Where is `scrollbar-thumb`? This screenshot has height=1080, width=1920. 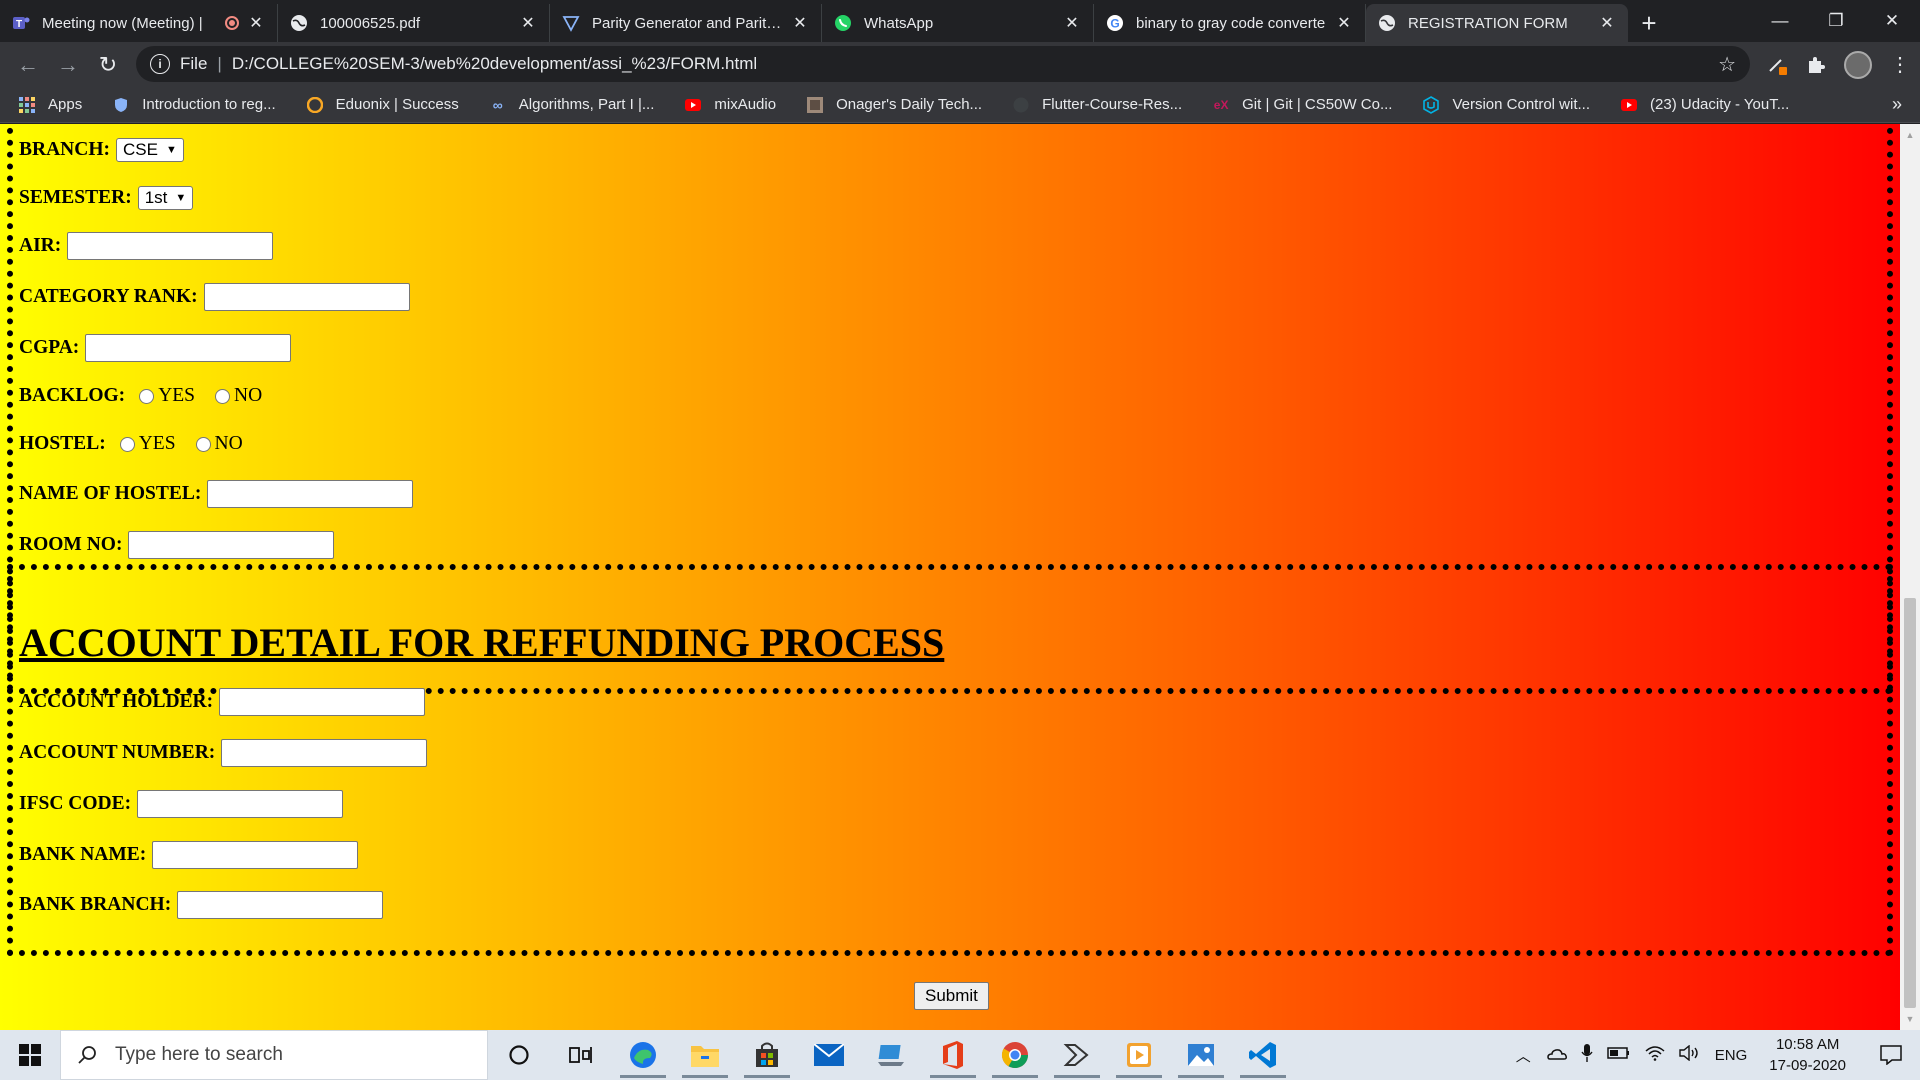 scrollbar-thumb is located at coordinates (1910, 803).